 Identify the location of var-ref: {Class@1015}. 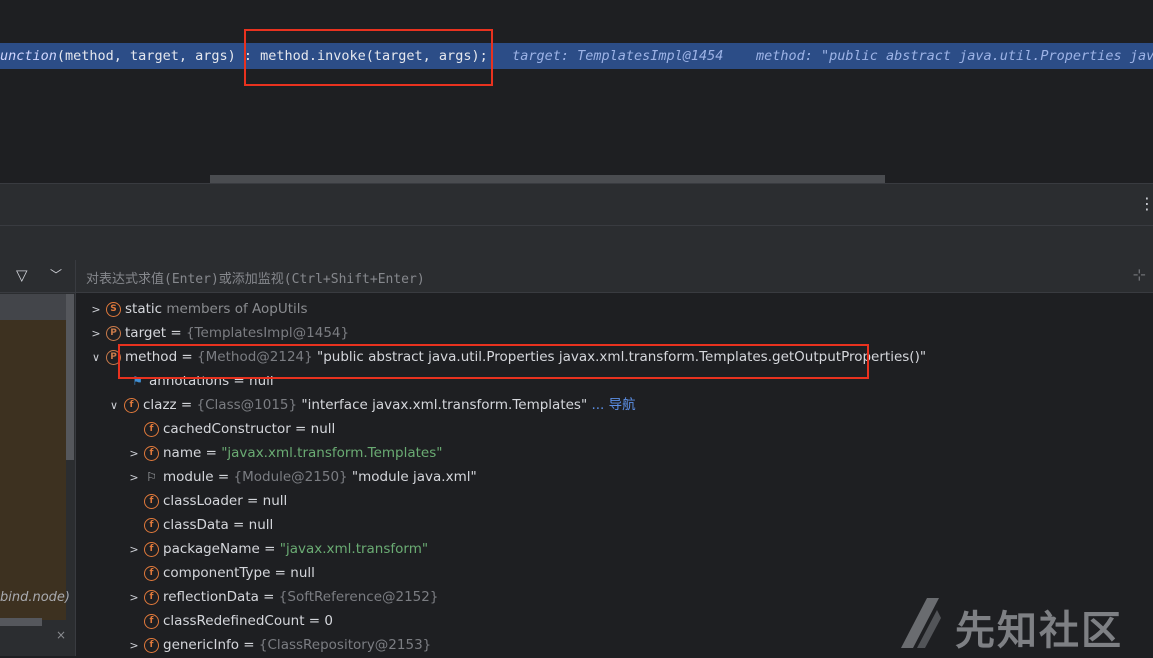
(247, 405).